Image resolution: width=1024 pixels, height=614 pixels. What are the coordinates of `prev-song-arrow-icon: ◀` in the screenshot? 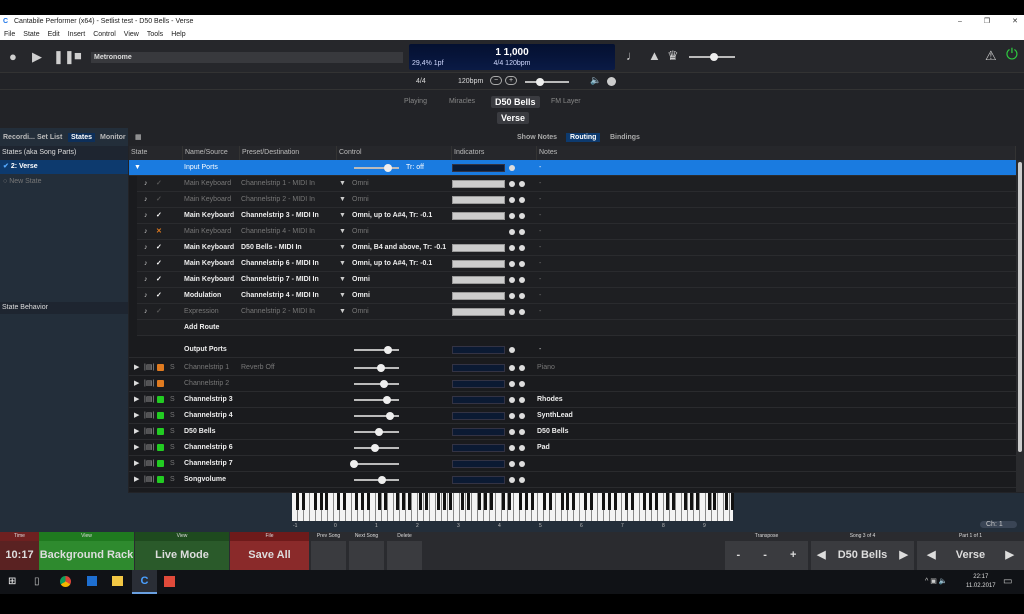 It's located at (821, 555).